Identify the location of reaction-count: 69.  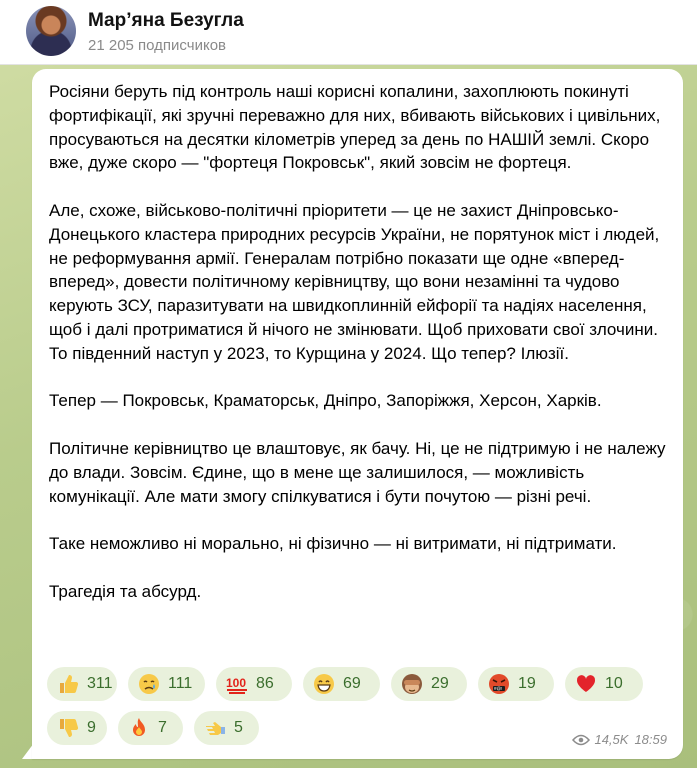
(352, 683).